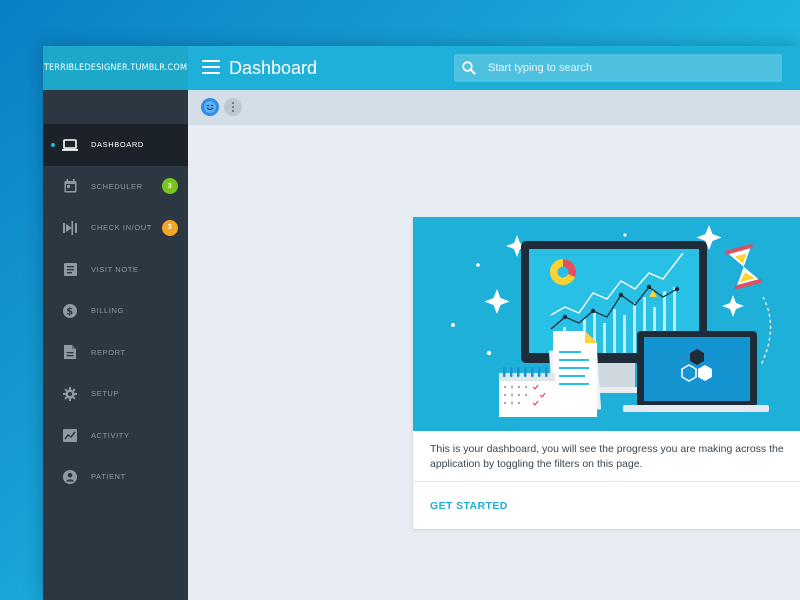 The image size is (800, 600). I want to click on sidebar-item-scheduler: SCHEDULER 3, so click(115, 187).